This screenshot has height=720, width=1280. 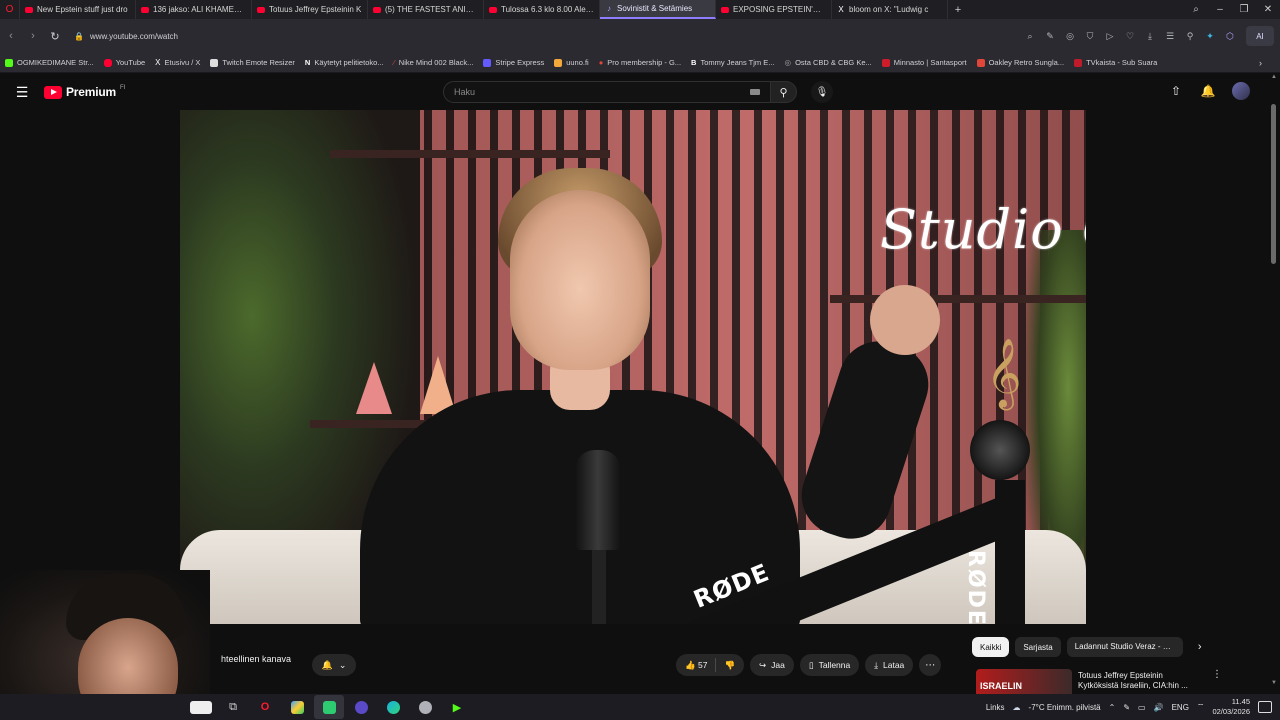 What do you see at coordinates (1268, 9) in the screenshot?
I see `close-icon: ✕` at bounding box center [1268, 9].